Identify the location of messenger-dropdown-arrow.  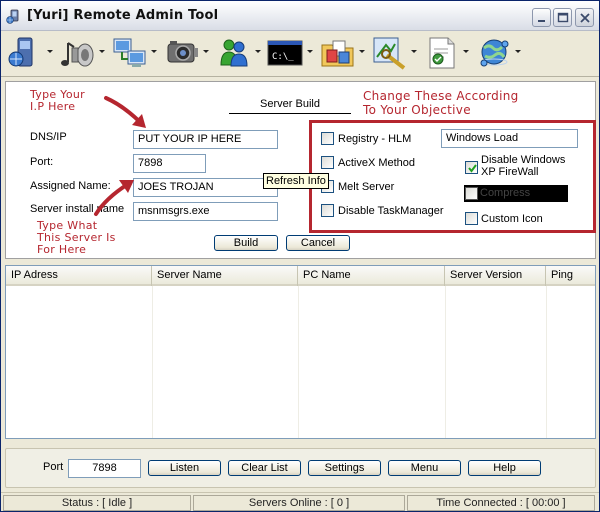
(258, 51).